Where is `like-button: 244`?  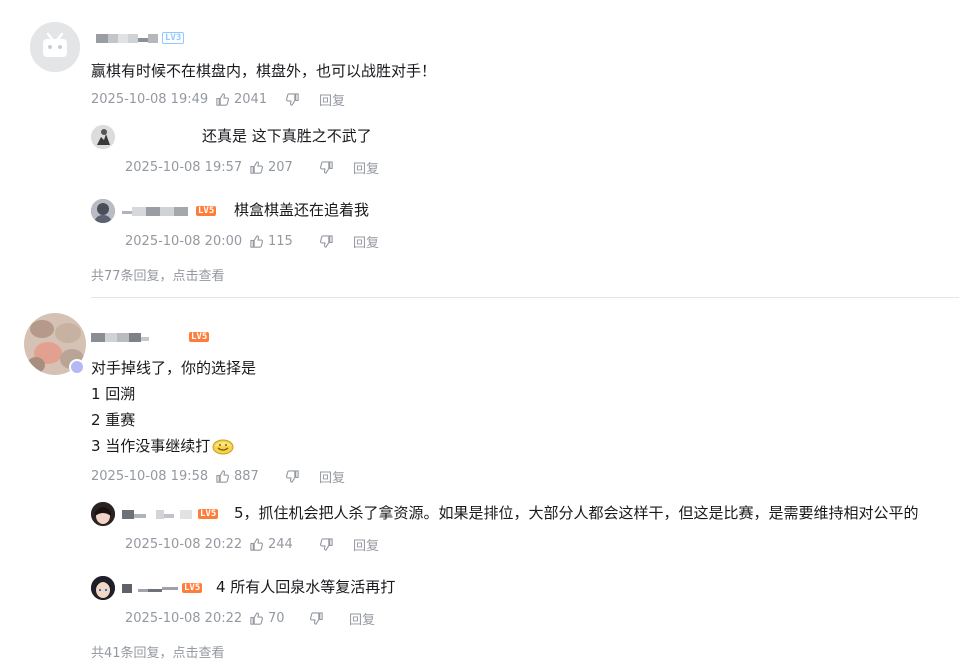 like-button: 244 is located at coordinates (284, 544).